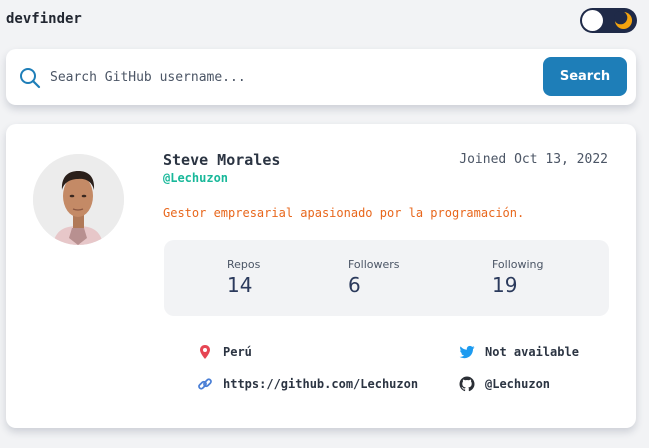  I want to click on avatar-photo, so click(78, 199).